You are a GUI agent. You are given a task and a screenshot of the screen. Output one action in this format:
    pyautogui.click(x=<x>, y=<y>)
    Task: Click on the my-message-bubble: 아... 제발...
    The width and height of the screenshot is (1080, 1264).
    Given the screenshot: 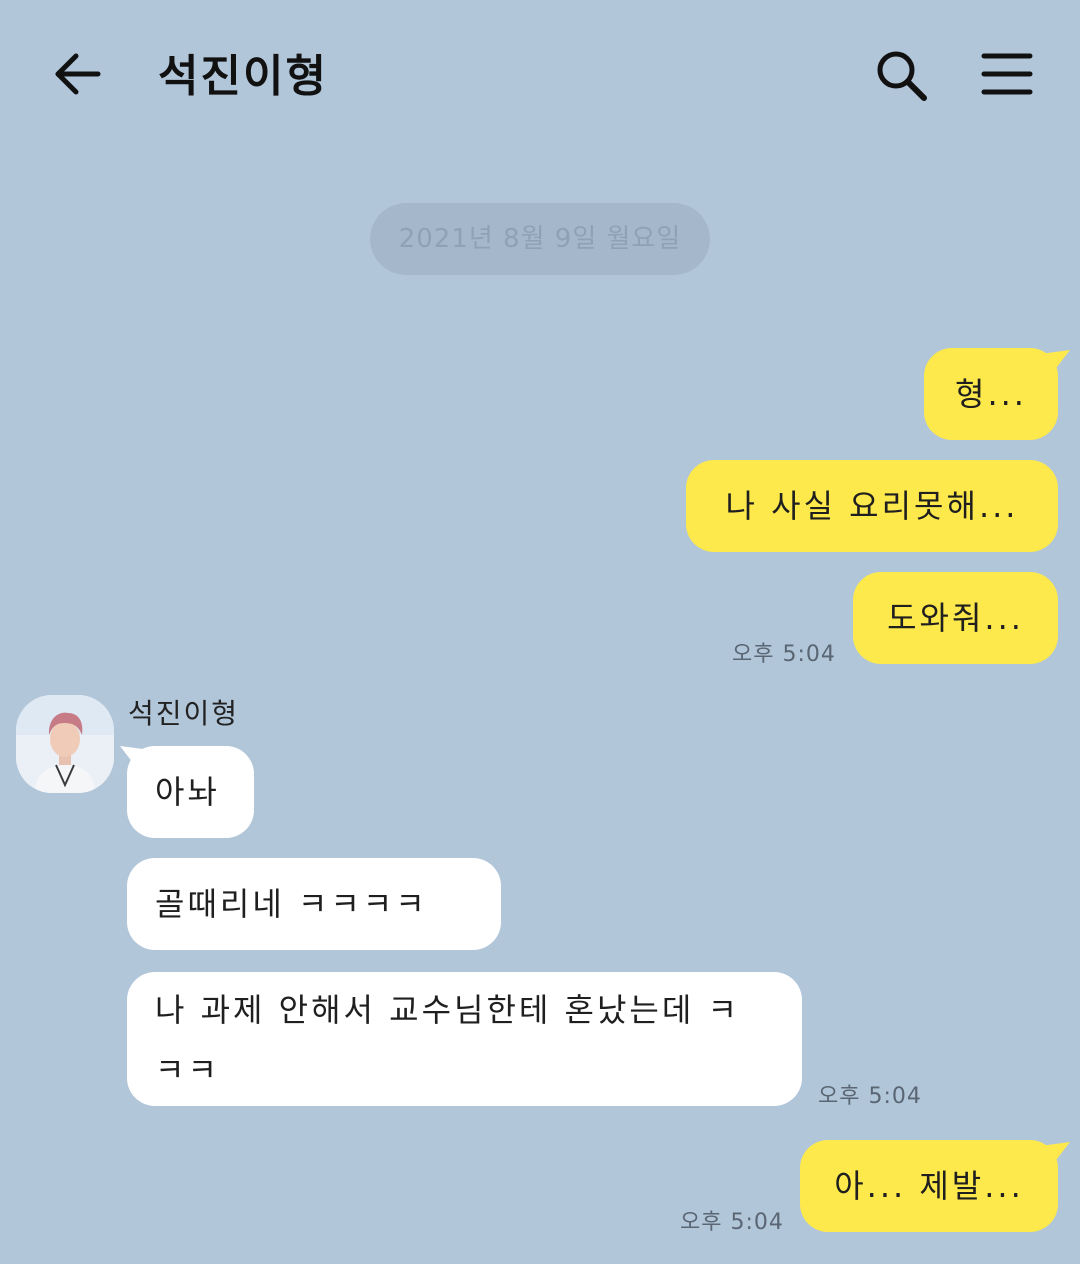 What is the action you would take?
    pyautogui.click(x=929, y=1186)
    